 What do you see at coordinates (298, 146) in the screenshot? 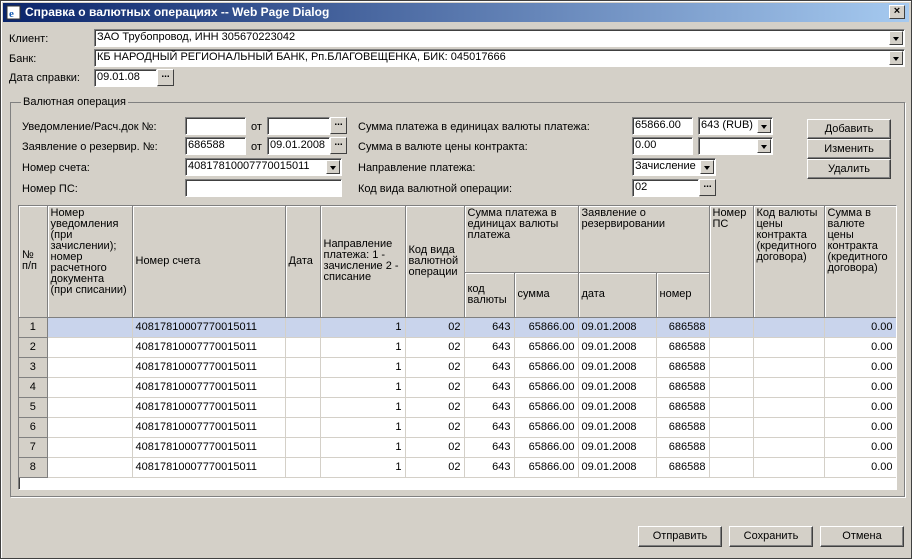
I see `reserve-date-field: 09.01.2008` at bounding box center [298, 146].